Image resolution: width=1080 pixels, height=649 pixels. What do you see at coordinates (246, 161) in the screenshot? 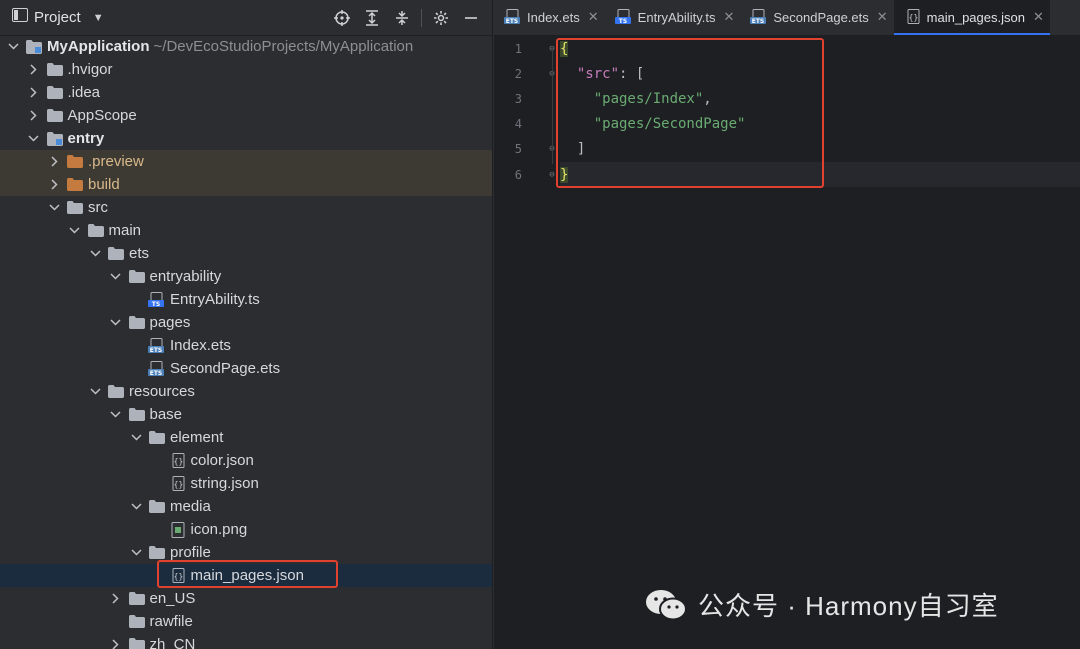
I see `tree-item-preview: .preview` at bounding box center [246, 161].